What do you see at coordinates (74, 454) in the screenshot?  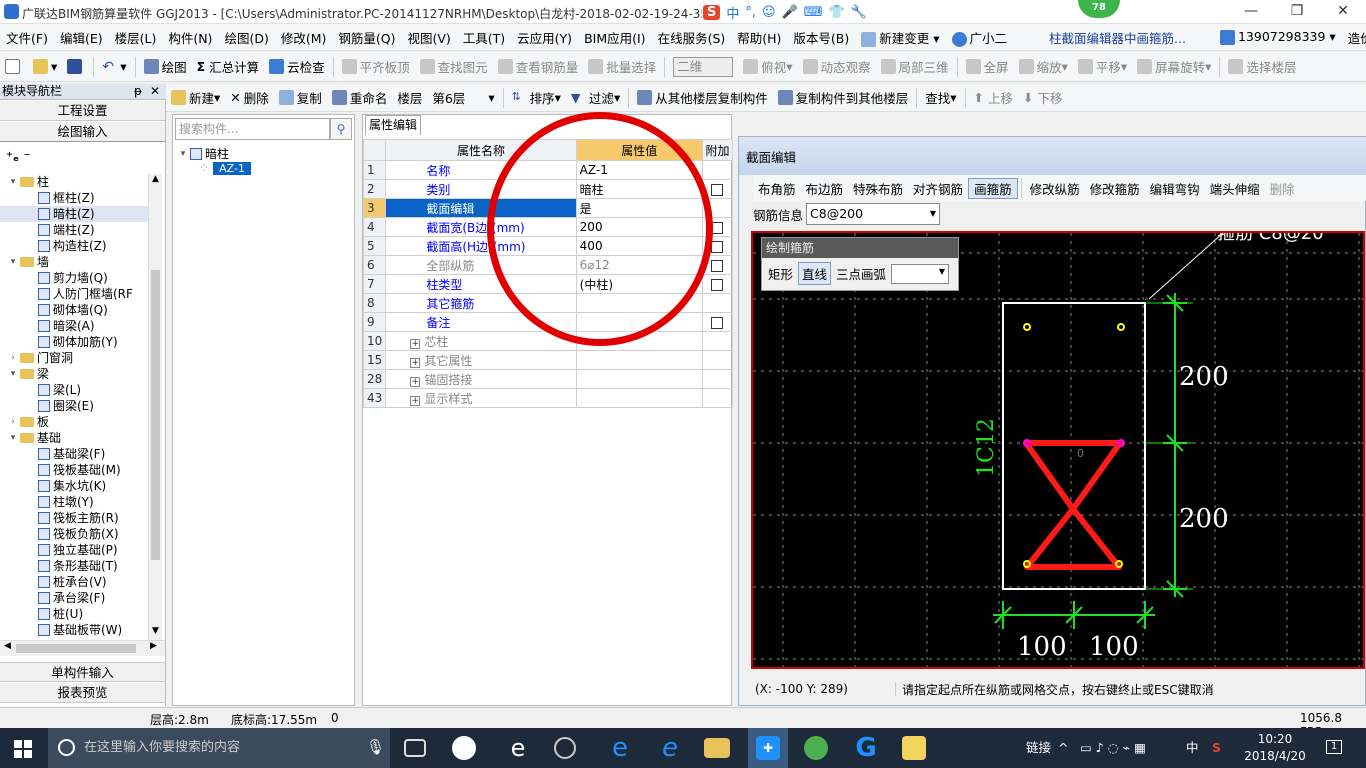 I see `nav-tree-item: 基础梁(F)` at bounding box center [74, 454].